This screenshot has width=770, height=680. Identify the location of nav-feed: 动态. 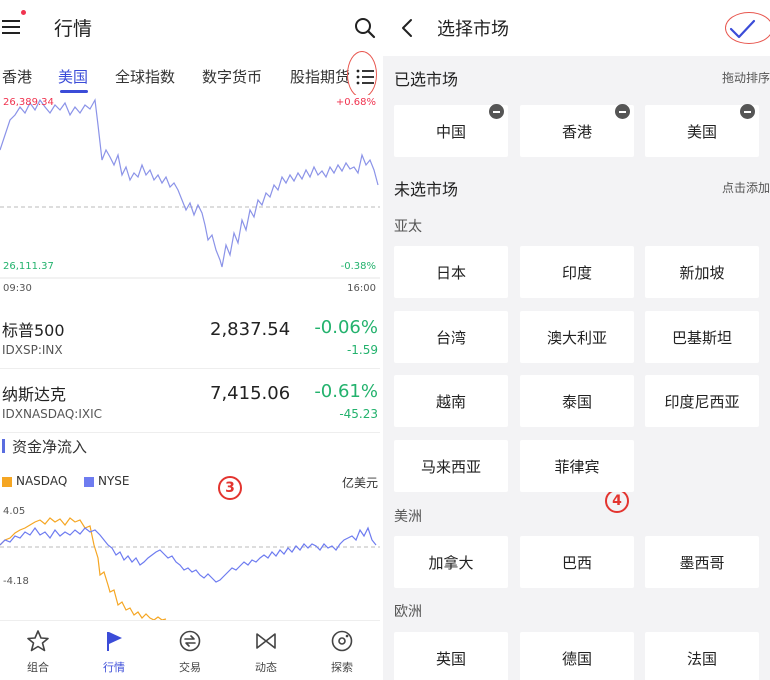
(266, 650).